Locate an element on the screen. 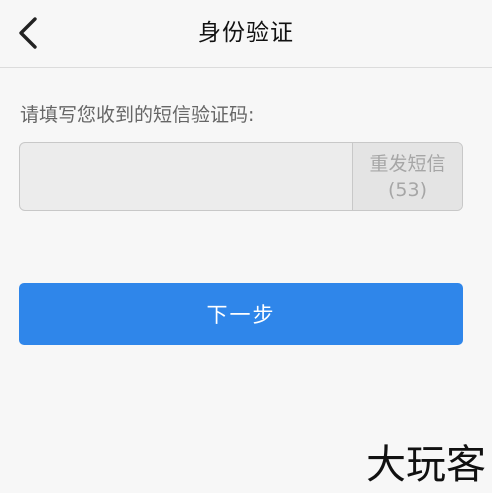  code-prompt-label: 请填写您收到的短信验证码: is located at coordinates (137, 115).